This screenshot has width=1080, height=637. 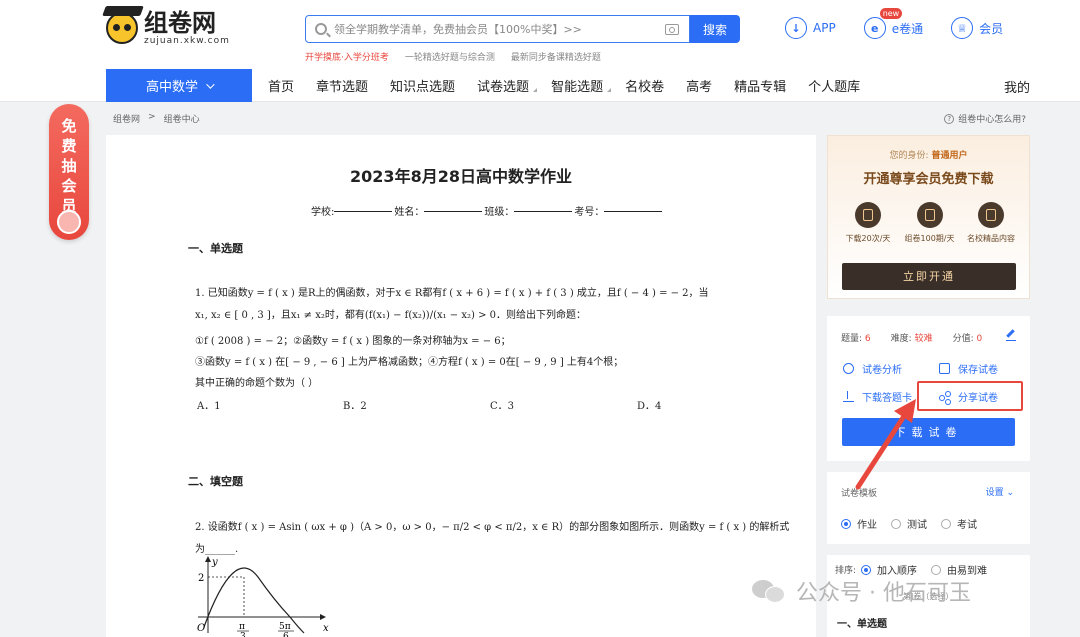 I want to click on benefit-premium: 名校精品内容, so click(x=991, y=223).